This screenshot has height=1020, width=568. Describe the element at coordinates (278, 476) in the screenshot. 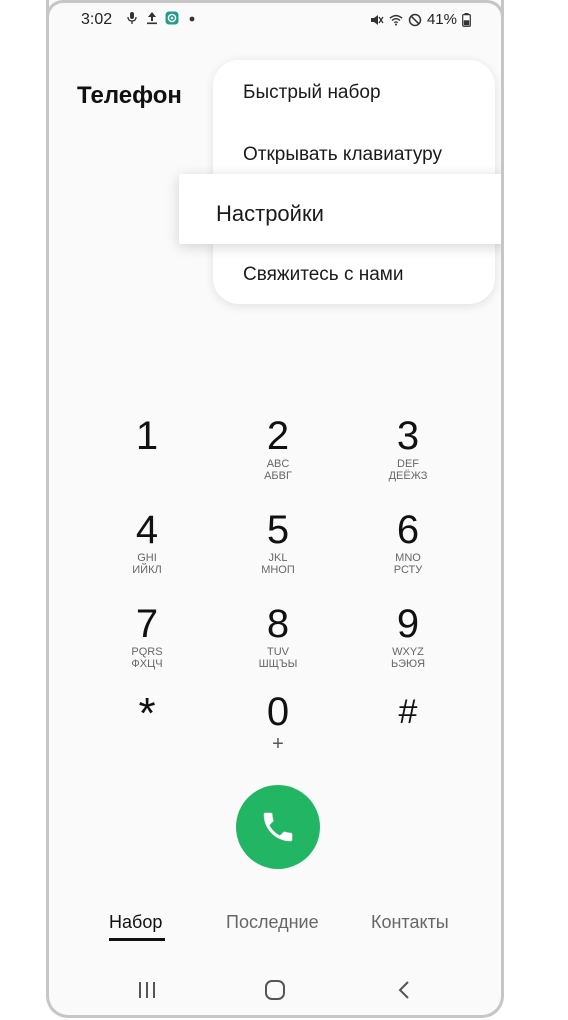

I see `key-letters-cyrillic: АБВГ` at that location.